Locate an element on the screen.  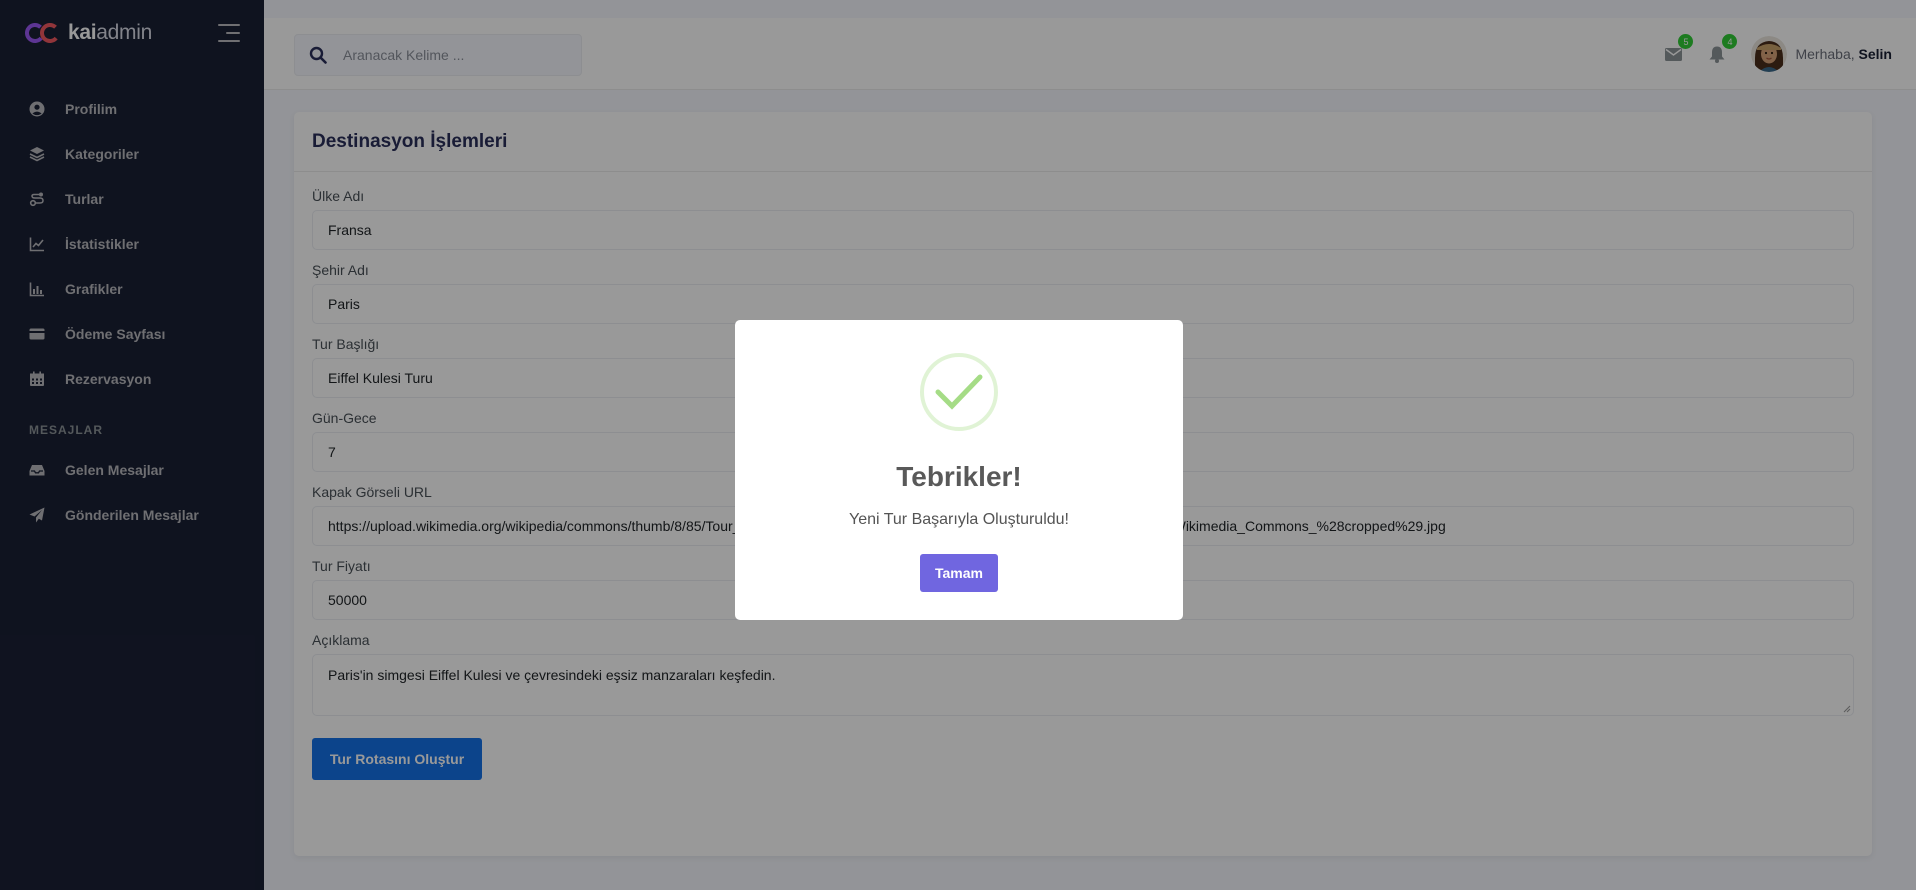
success-check-icon is located at coordinates (959, 392).